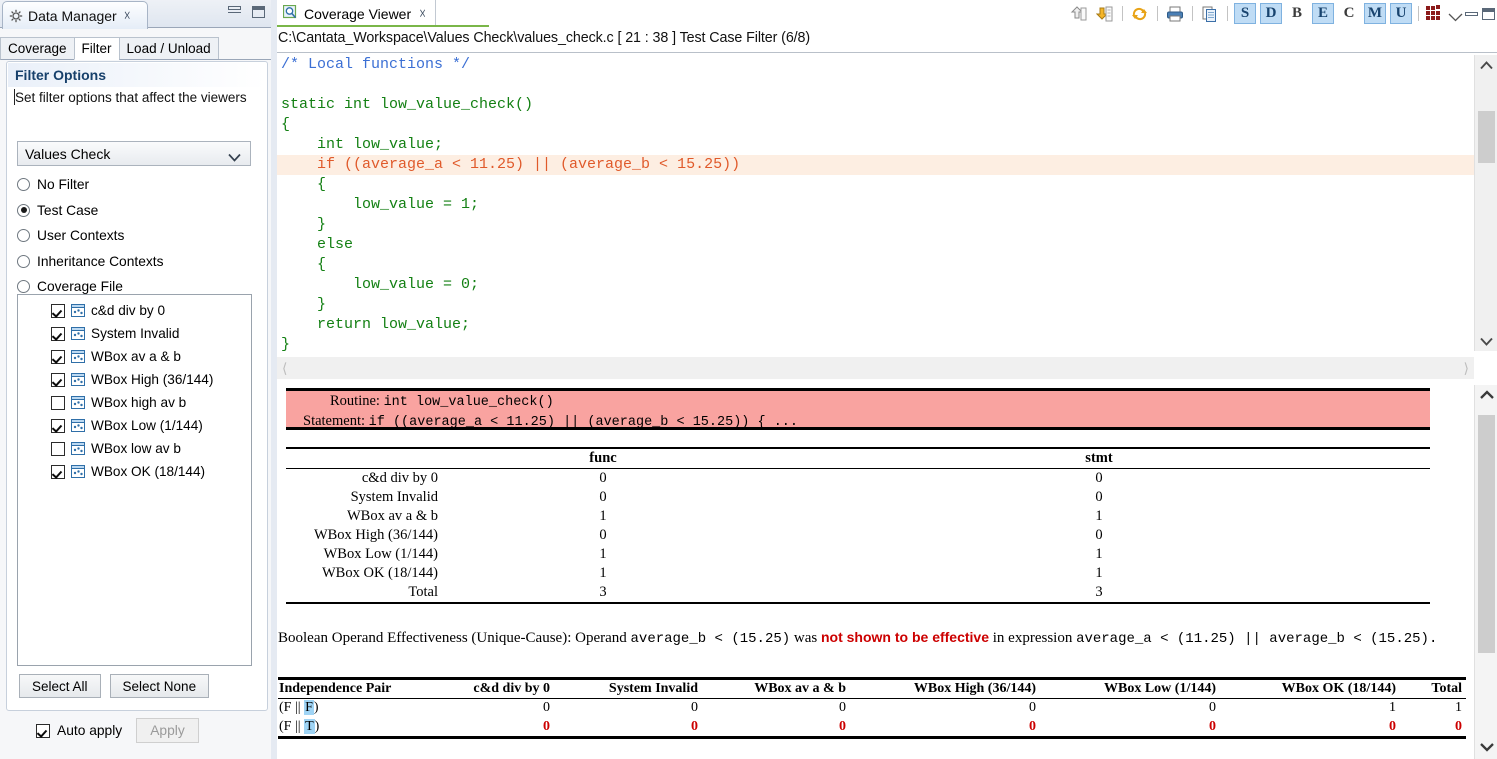  What do you see at coordinates (168, 48) in the screenshot?
I see `subtab-load-unload: Load / Unload` at bounding box center [168, 48].